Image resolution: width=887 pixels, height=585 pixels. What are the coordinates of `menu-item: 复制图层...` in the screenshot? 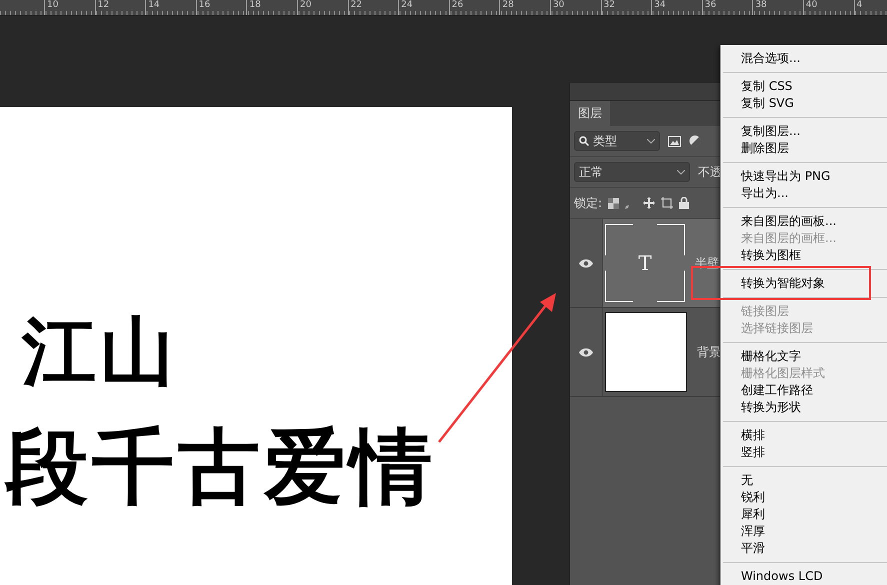 It's located at (804, 131).